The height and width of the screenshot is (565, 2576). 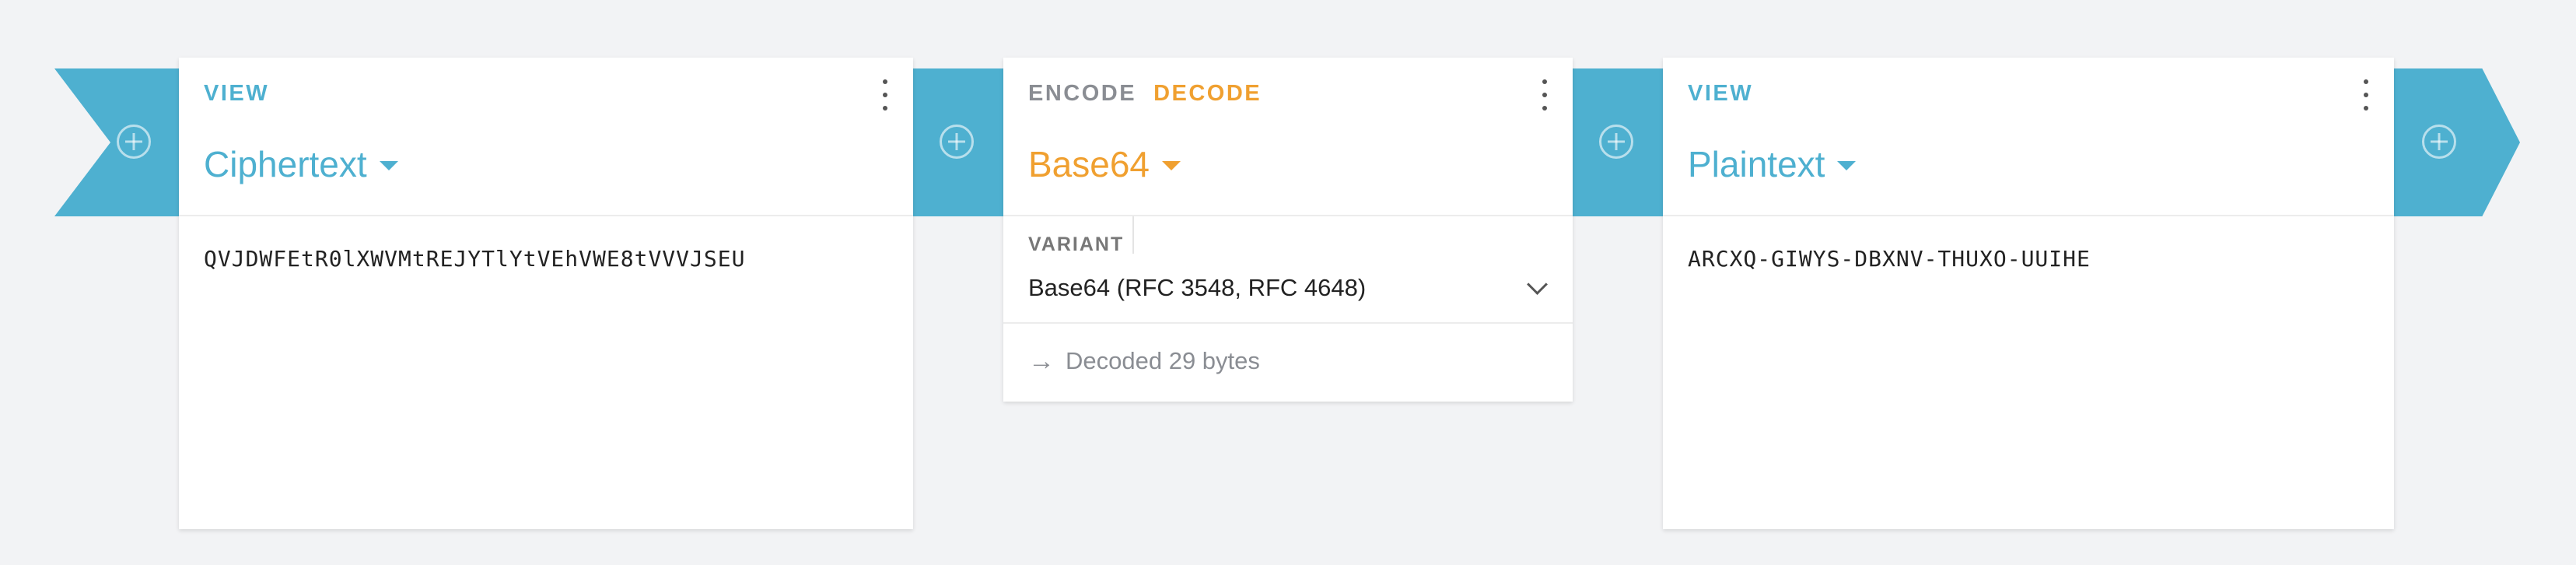 I want to click on ciphertext-content: QVJDWFEtR0lXWVMtREJYTlYtVEhVWE8tVVVJSEU, so click(x=546, y=258).